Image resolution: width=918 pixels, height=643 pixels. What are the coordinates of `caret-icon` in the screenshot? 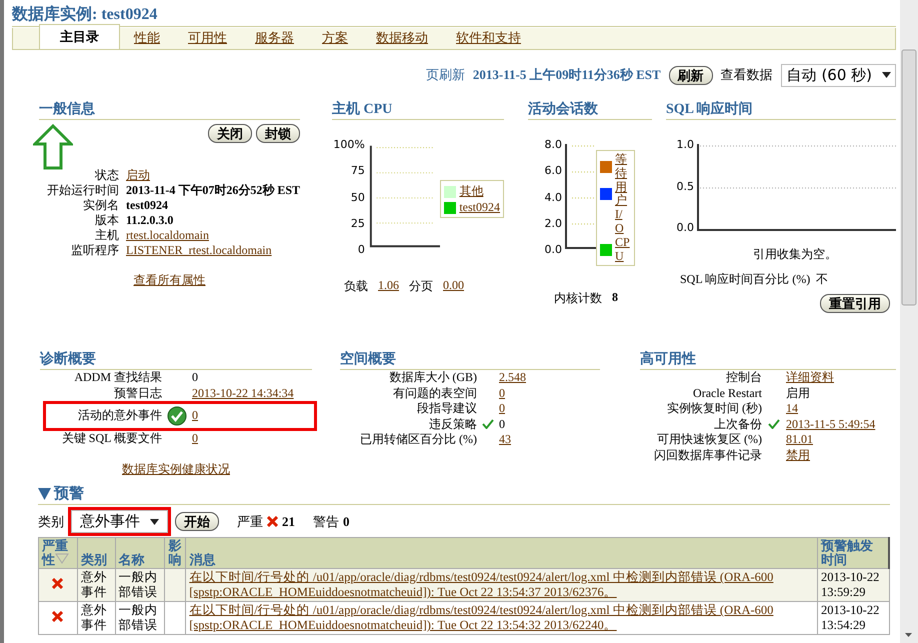 It's located at (886, 75).